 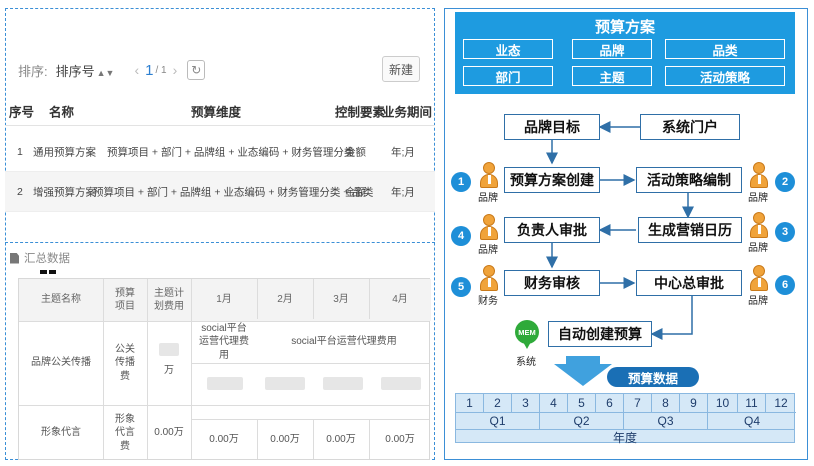 I want to click on step-2-badge: 2, so click(x=785, y=182).